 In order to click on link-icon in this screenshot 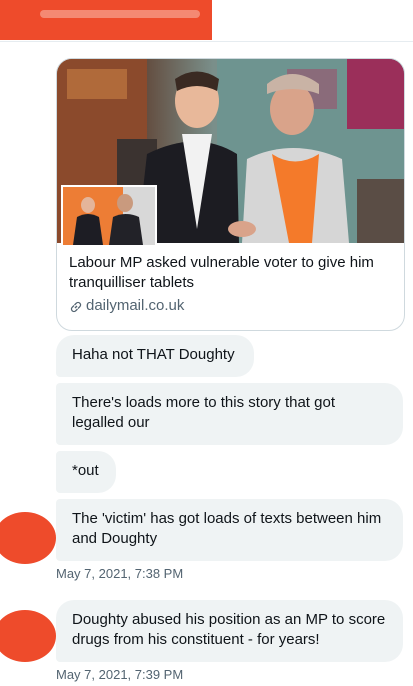, I will do `click(76, 306)`.